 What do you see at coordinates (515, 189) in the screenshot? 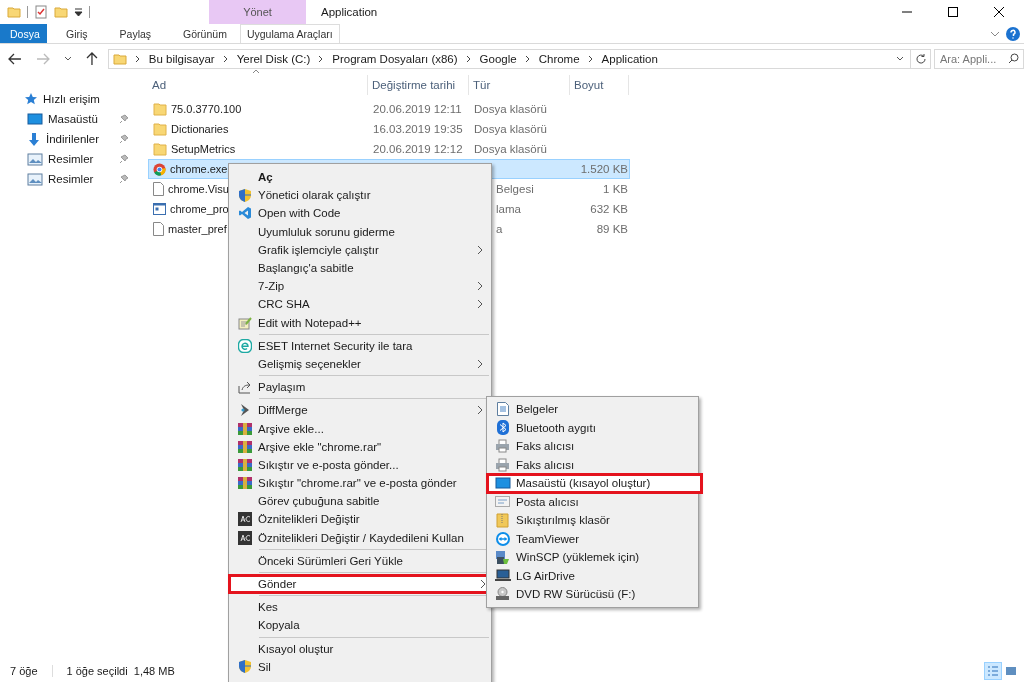
I see `table-cell-text: Belgesi` at bounding box center [515, 189].